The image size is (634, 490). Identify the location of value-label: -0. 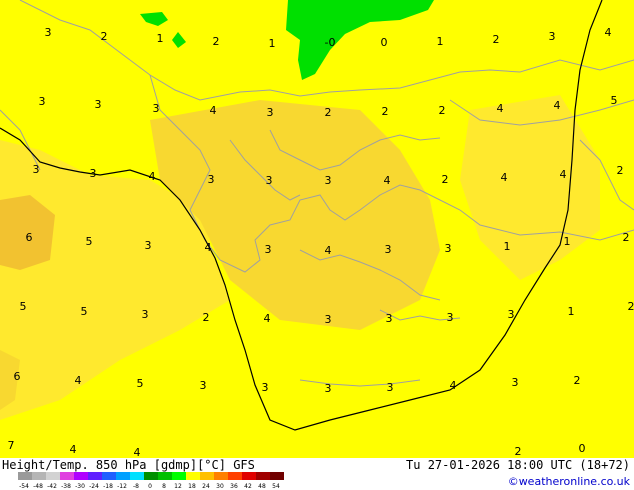
(330, 42).